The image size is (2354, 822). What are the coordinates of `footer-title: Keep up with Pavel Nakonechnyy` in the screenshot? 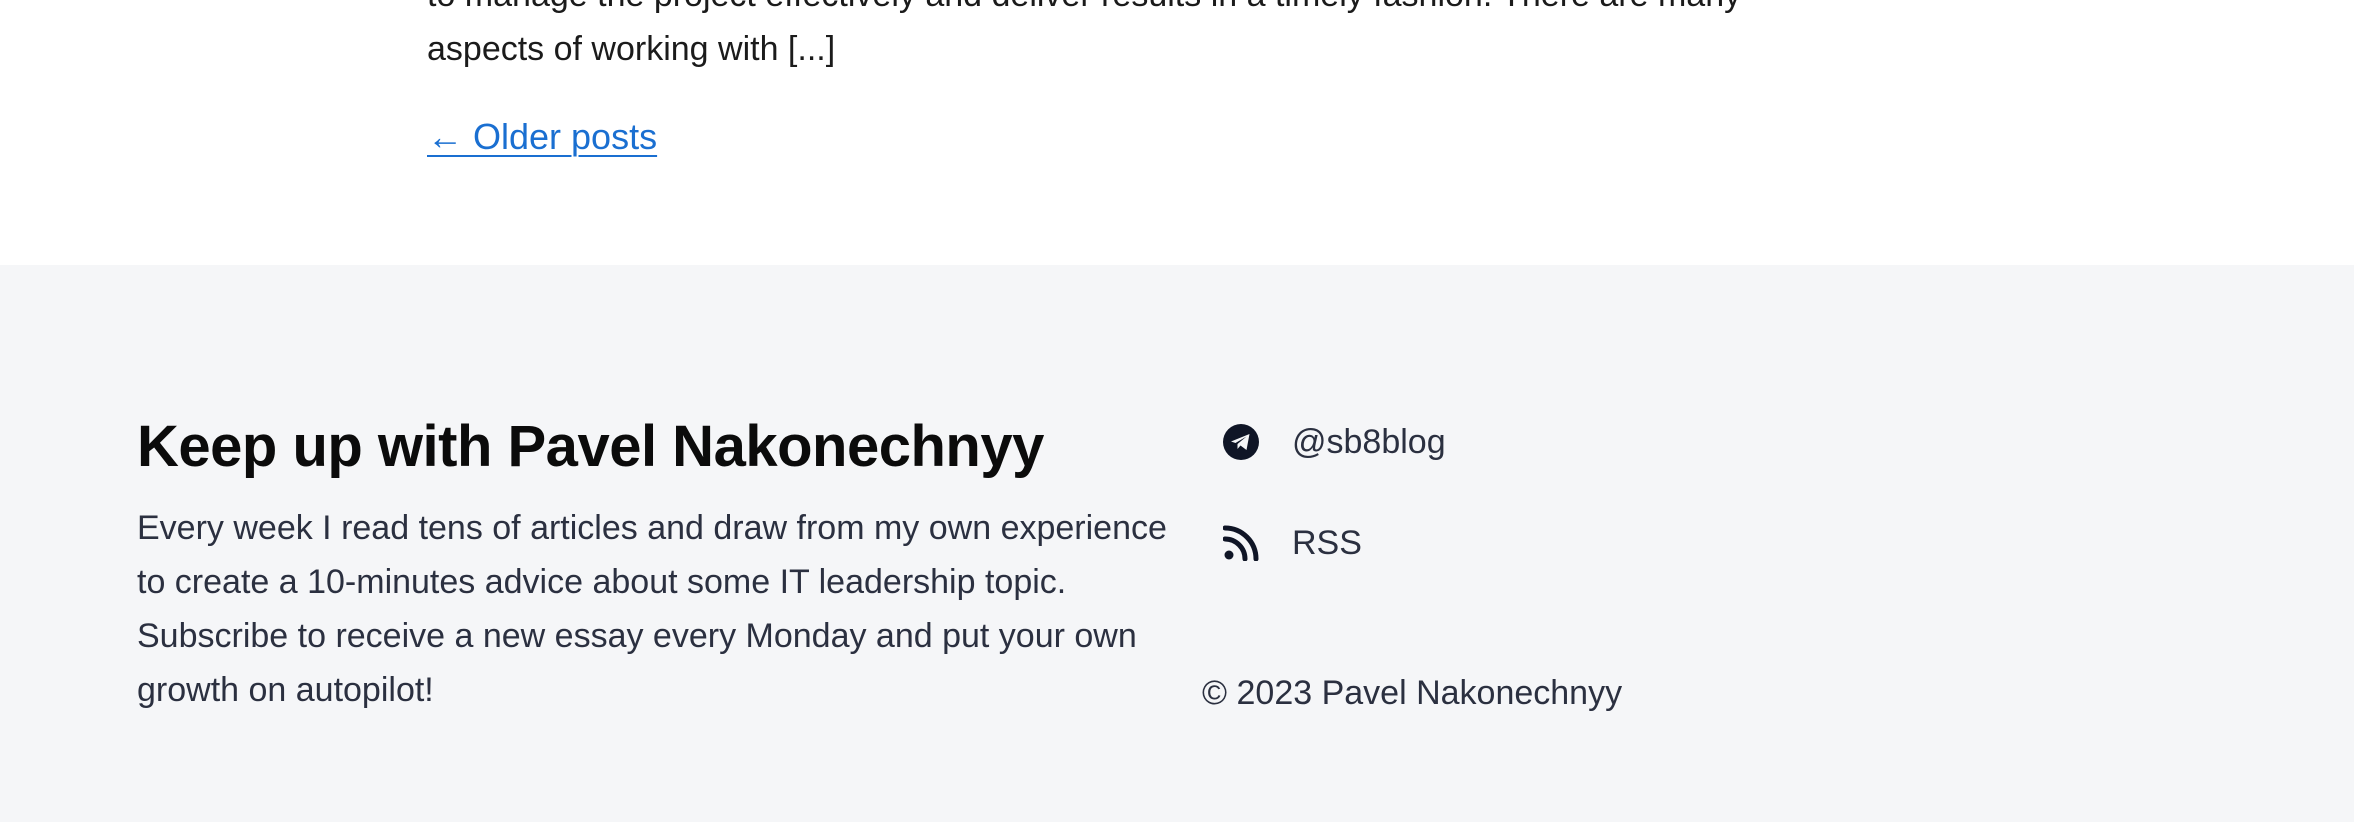 It's located at (590, 446).